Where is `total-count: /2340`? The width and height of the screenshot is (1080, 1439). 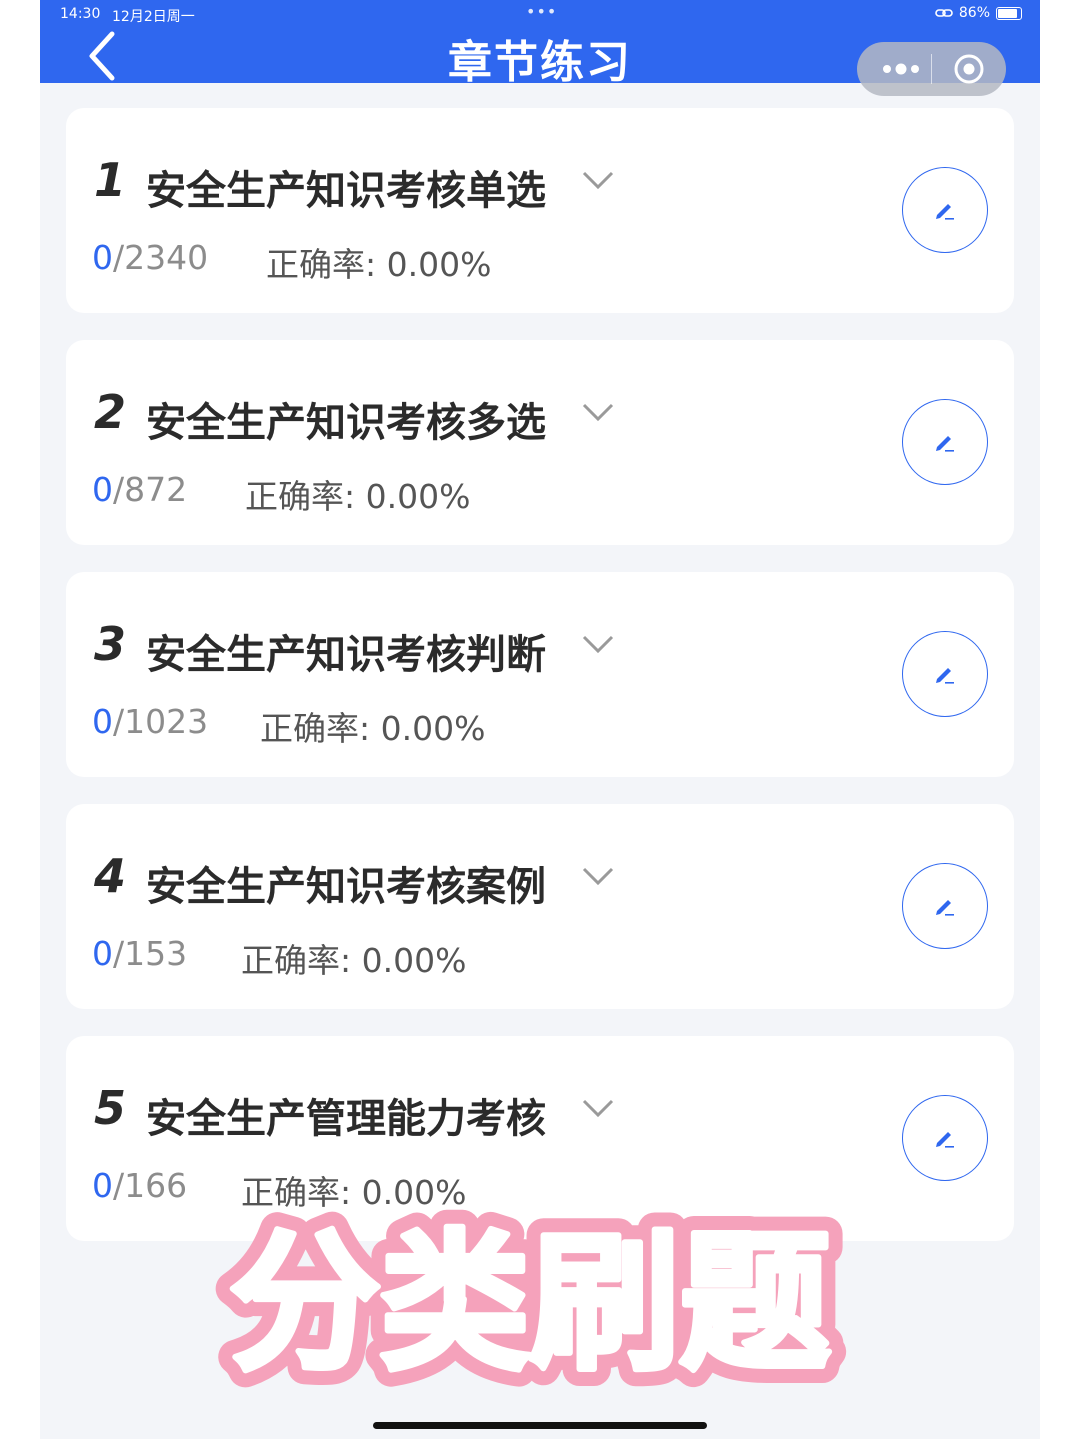
total-count: /2340 is located at coordinates (161, 257).